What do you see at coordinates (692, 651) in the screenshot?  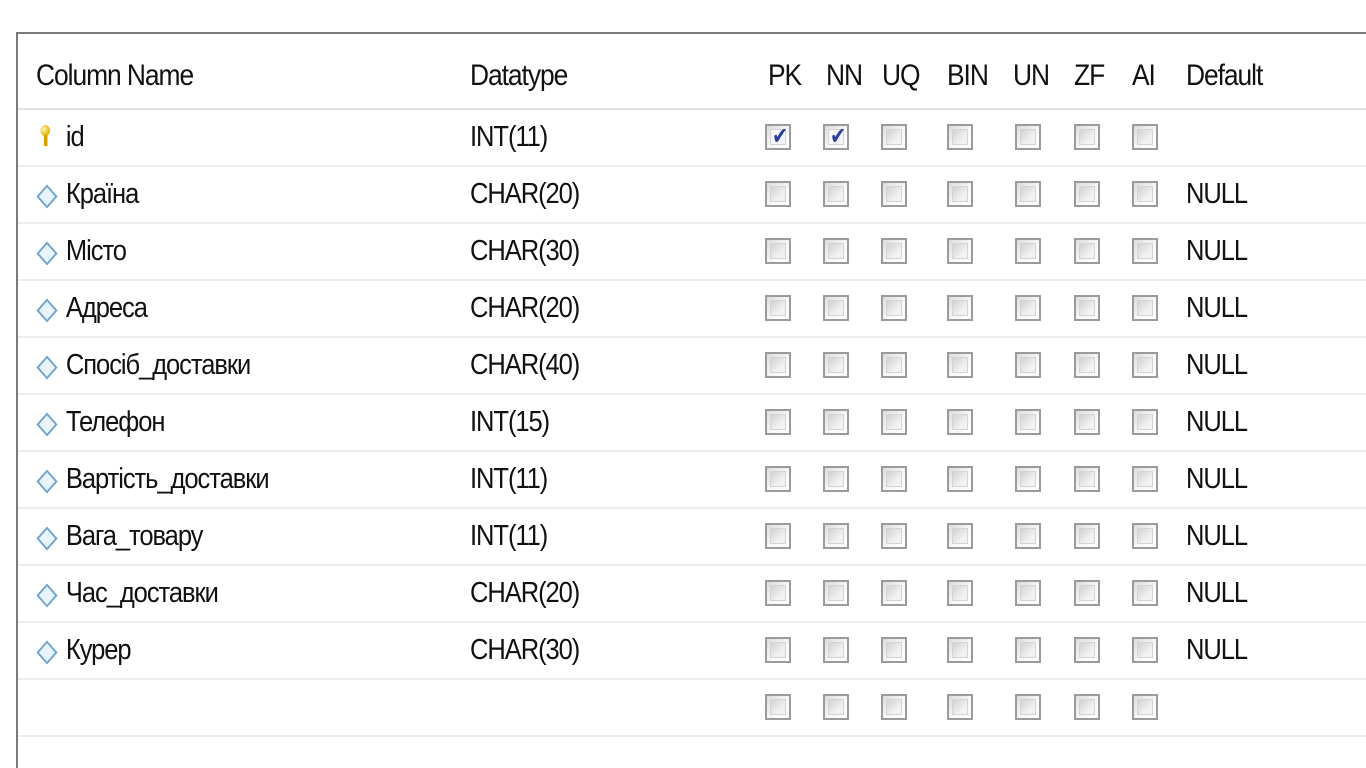 I see `table-row: Курер CHAR(30) NULL` at bounding box center [692, 651].